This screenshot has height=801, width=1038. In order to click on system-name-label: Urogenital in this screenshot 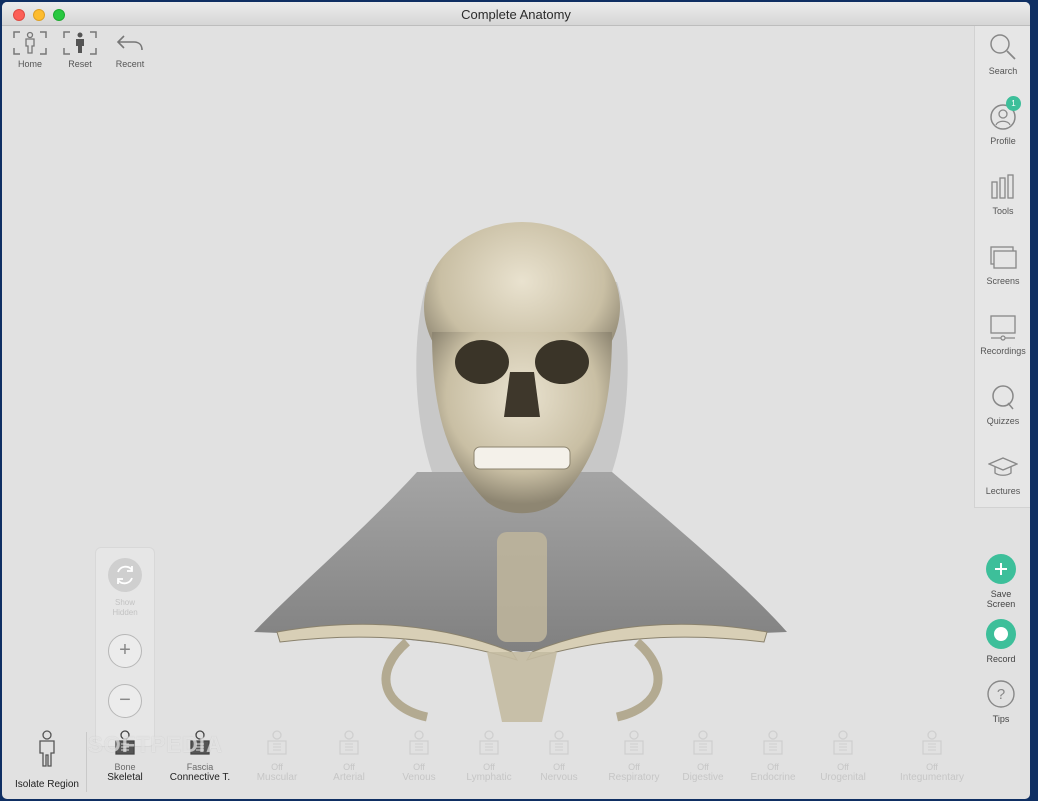, I will do `click(843, 777)`.